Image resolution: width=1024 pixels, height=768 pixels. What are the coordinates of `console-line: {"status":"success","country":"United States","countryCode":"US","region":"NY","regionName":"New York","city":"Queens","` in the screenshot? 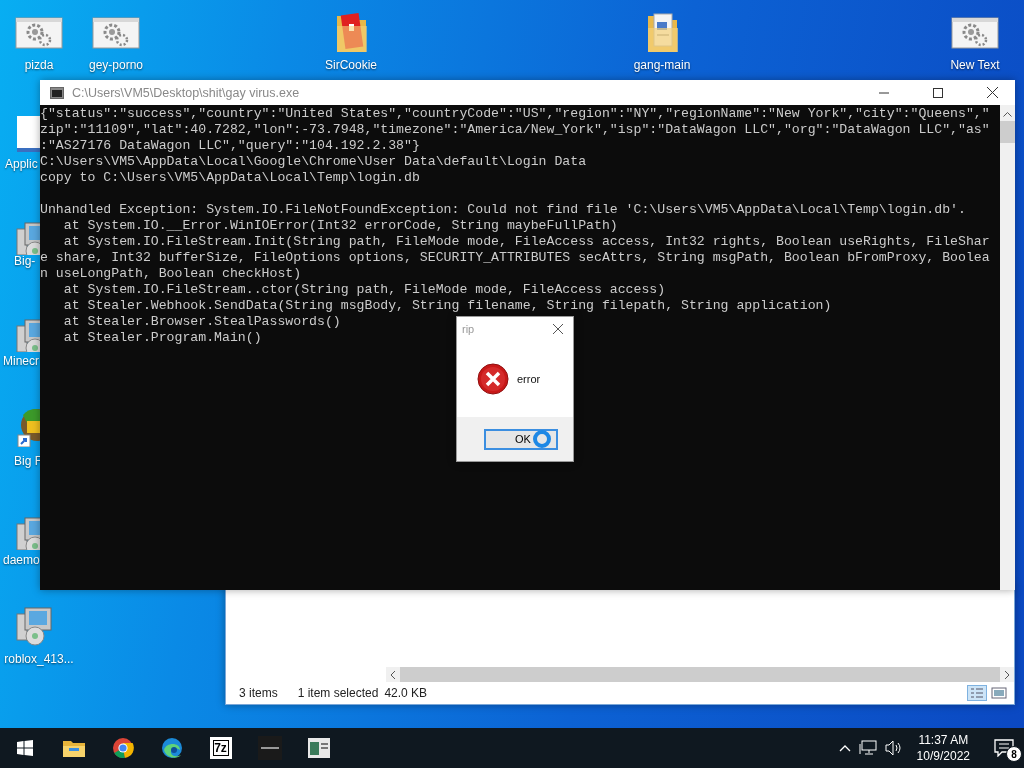 It's located at (515, 114).